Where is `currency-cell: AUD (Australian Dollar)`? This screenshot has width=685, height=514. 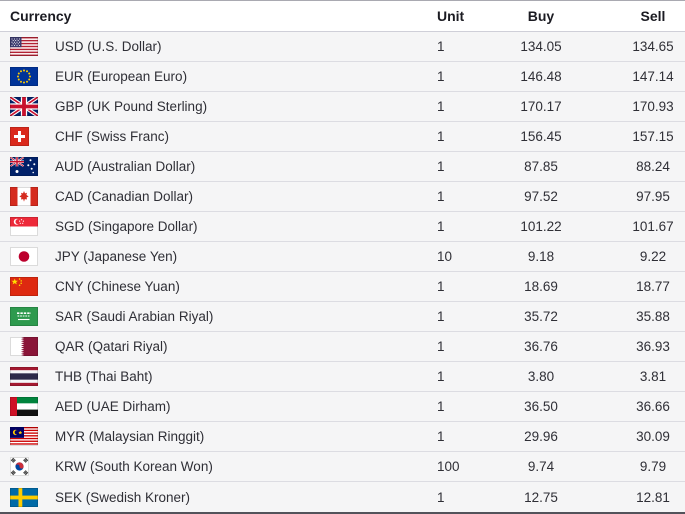
currency-cell: AUD (Australian Dollar) is located at coordinates (213, 166).